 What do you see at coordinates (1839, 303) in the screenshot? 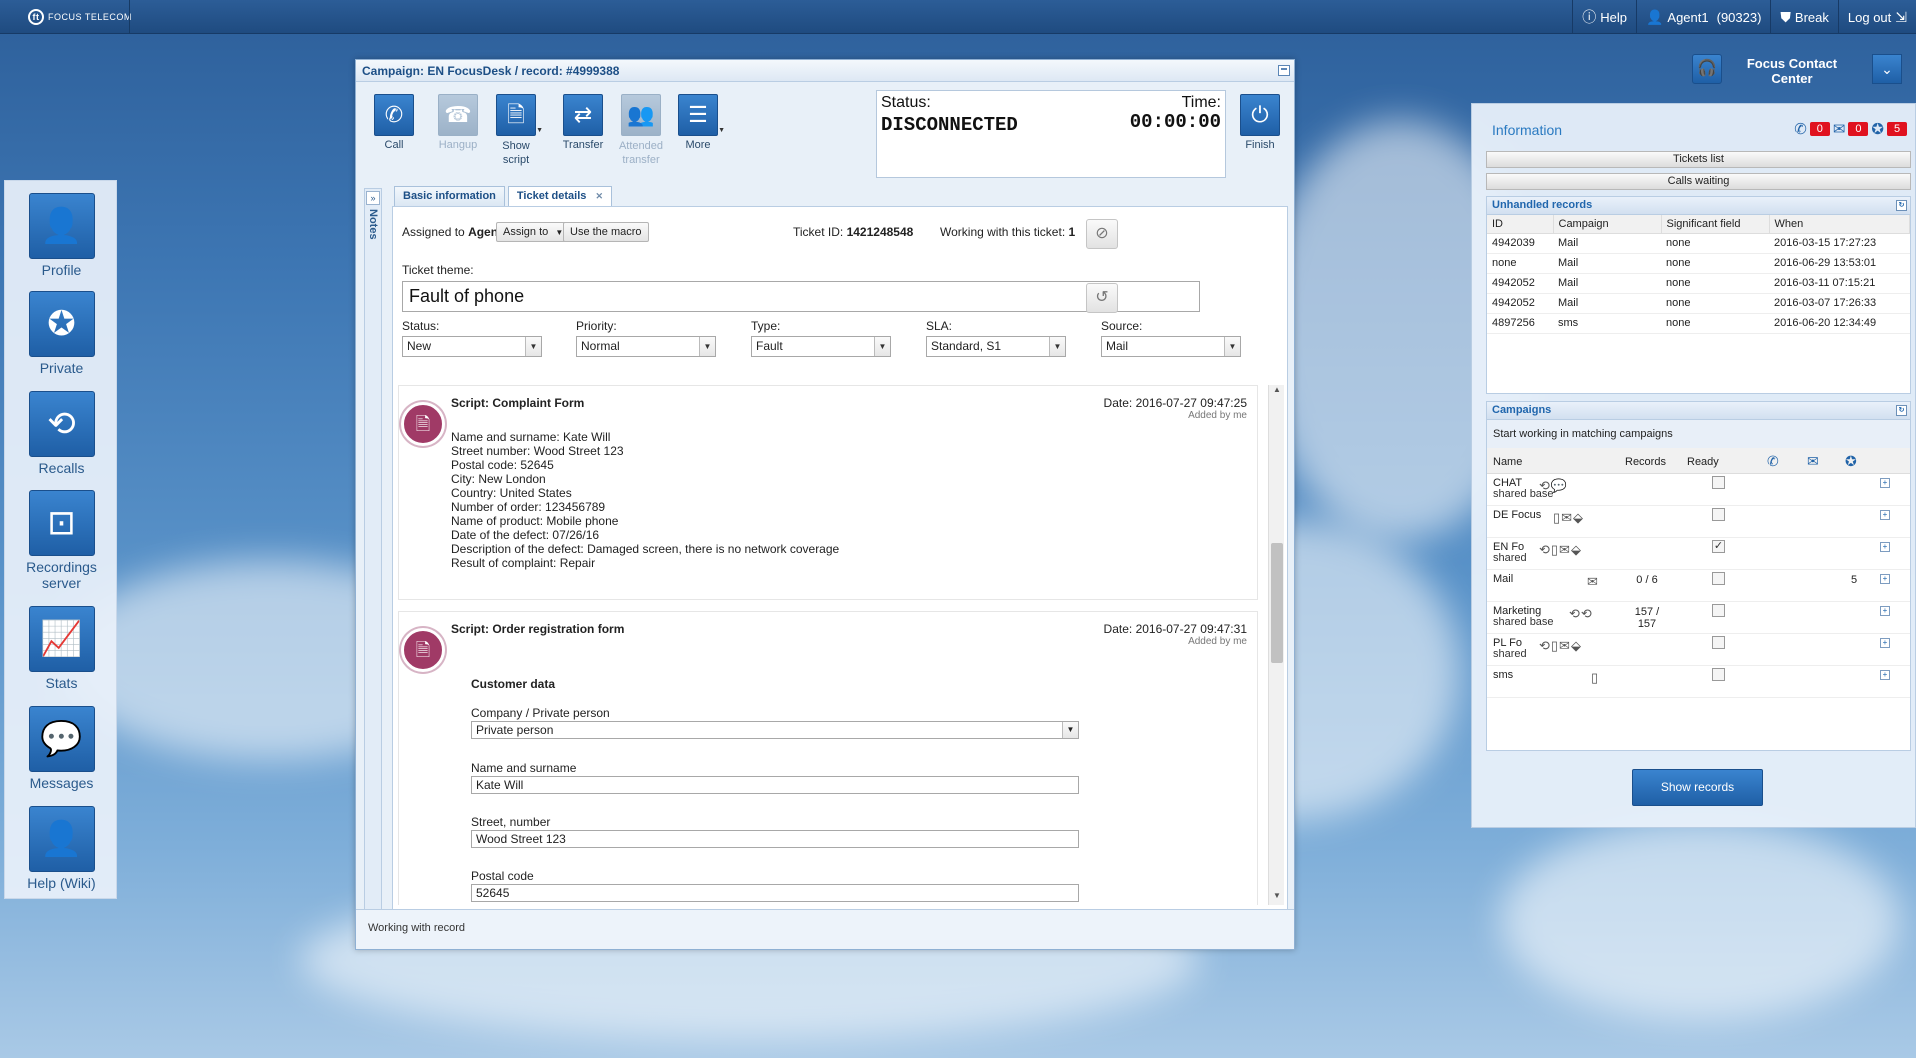
I see `table-cell: 2016-03-07 17:26:33` at bounding box center [1839, 303].